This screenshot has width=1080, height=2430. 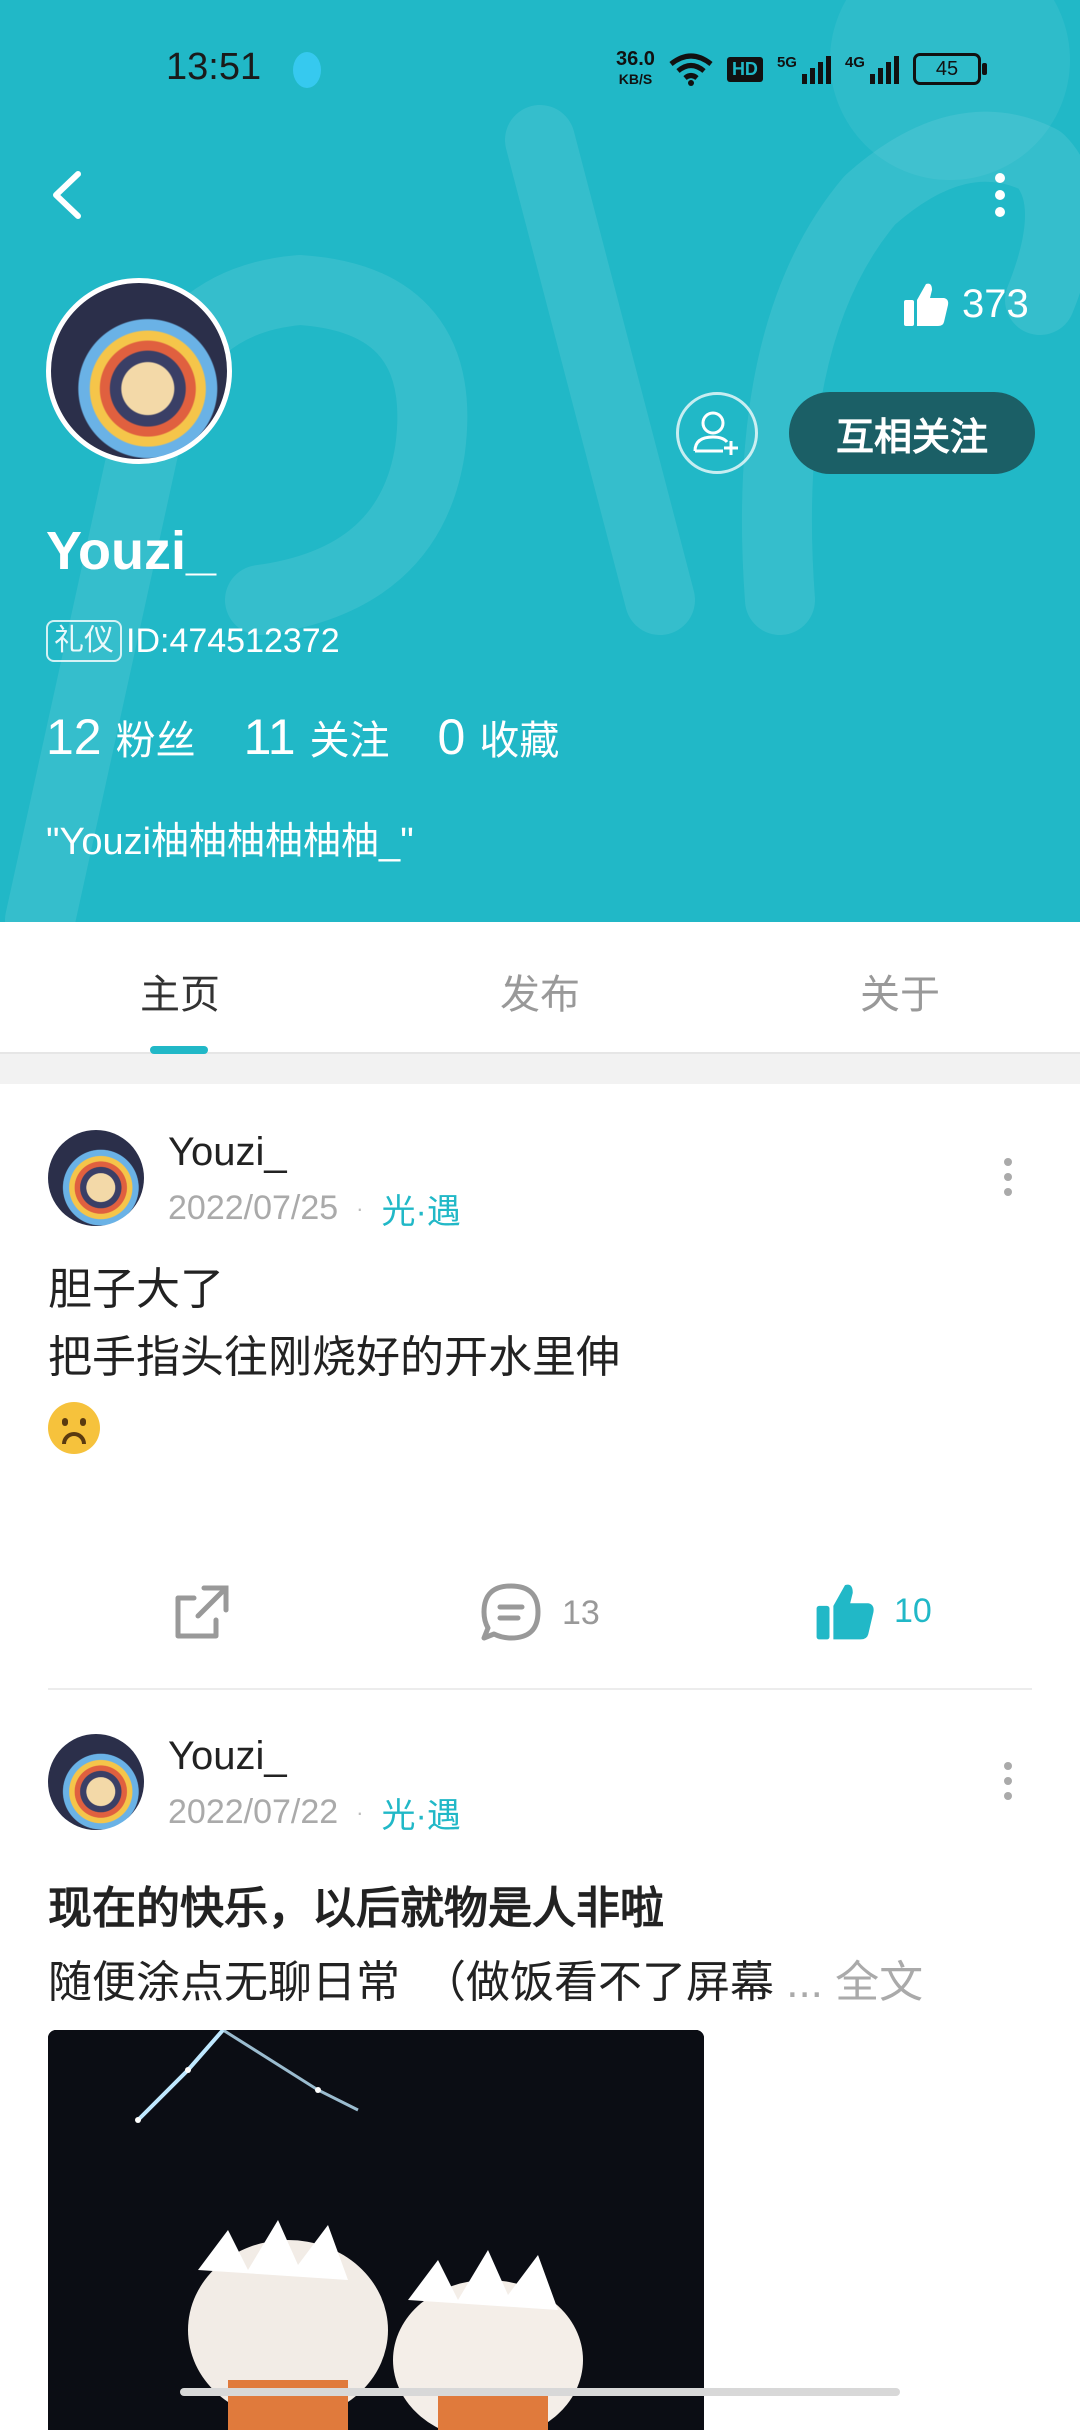 I want to click on post-actions: 13 10, so click(x=540, y=1615).